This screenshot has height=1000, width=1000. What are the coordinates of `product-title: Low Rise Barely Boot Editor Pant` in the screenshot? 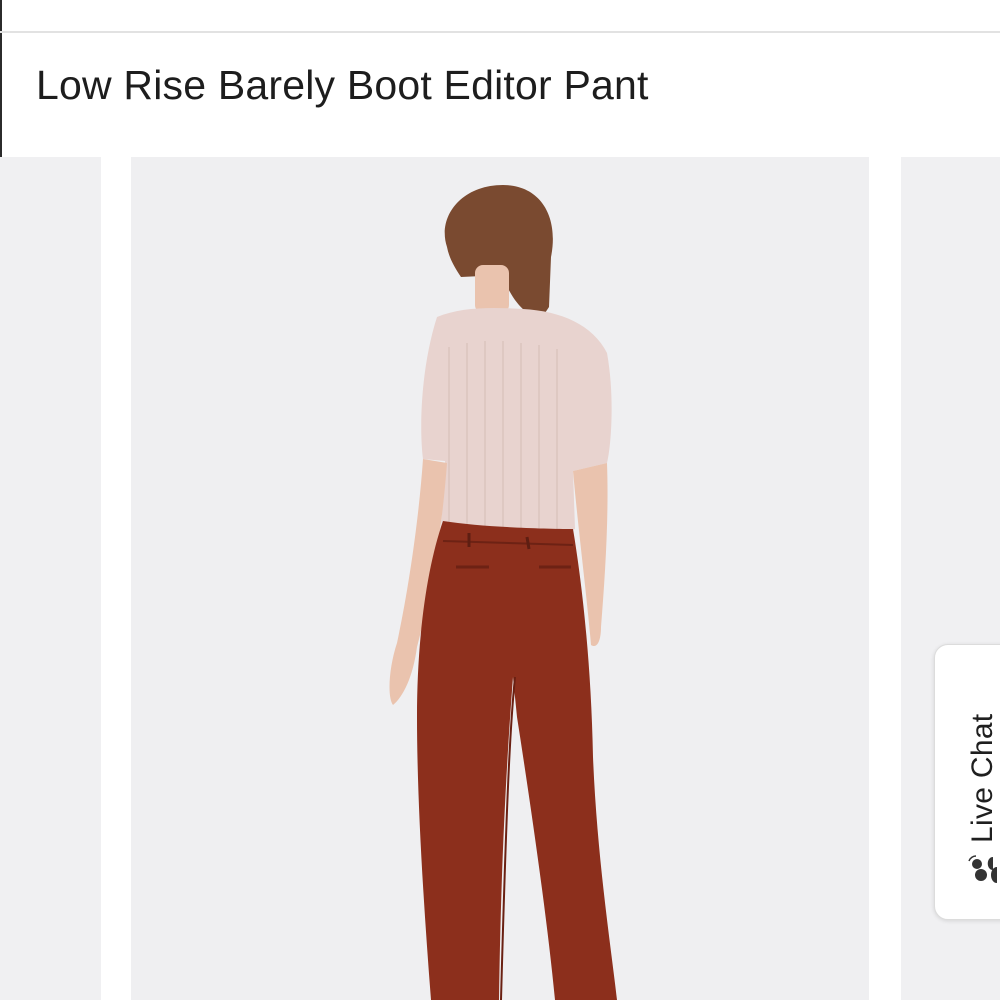 It's located at (342, 85).